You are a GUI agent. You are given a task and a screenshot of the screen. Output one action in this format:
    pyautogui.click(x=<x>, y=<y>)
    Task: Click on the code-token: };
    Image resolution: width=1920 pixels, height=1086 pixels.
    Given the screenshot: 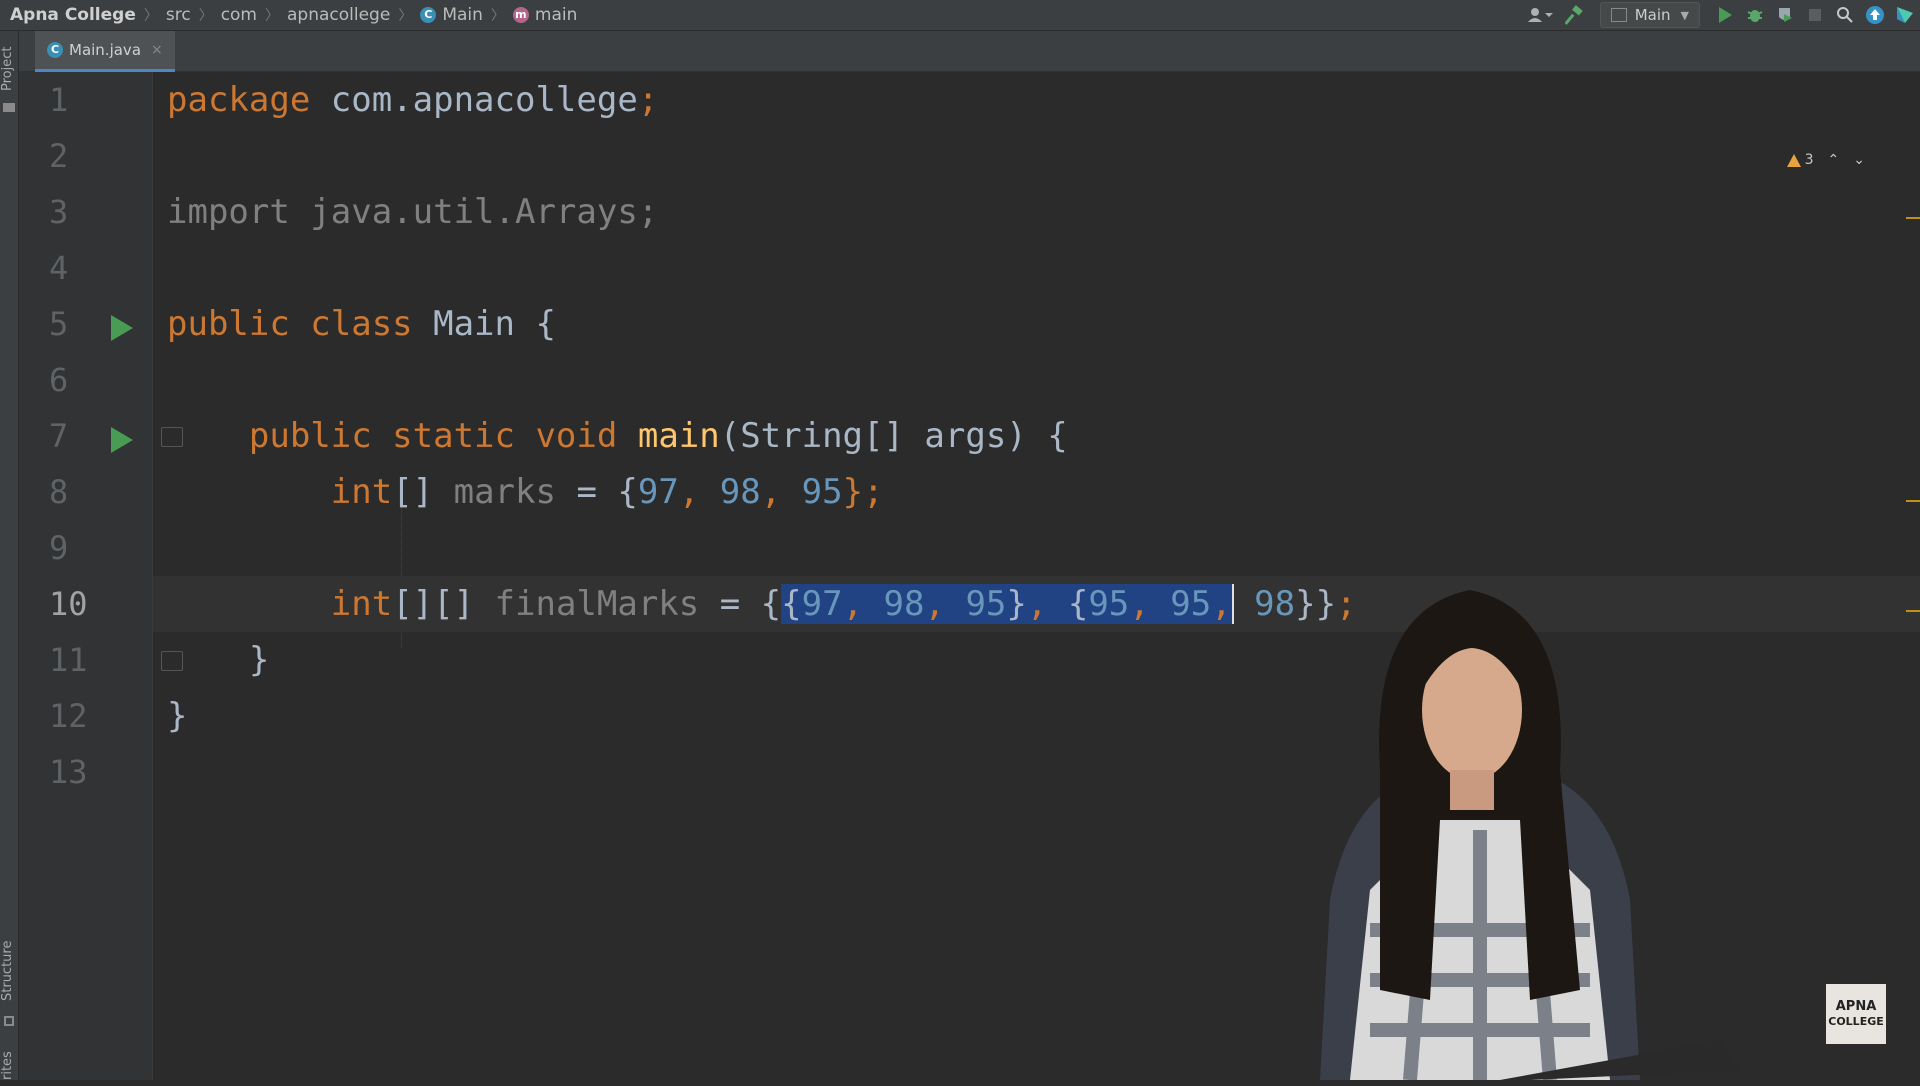 What is the action you would take?
    pyautogui.click(x=863, y=492)
    